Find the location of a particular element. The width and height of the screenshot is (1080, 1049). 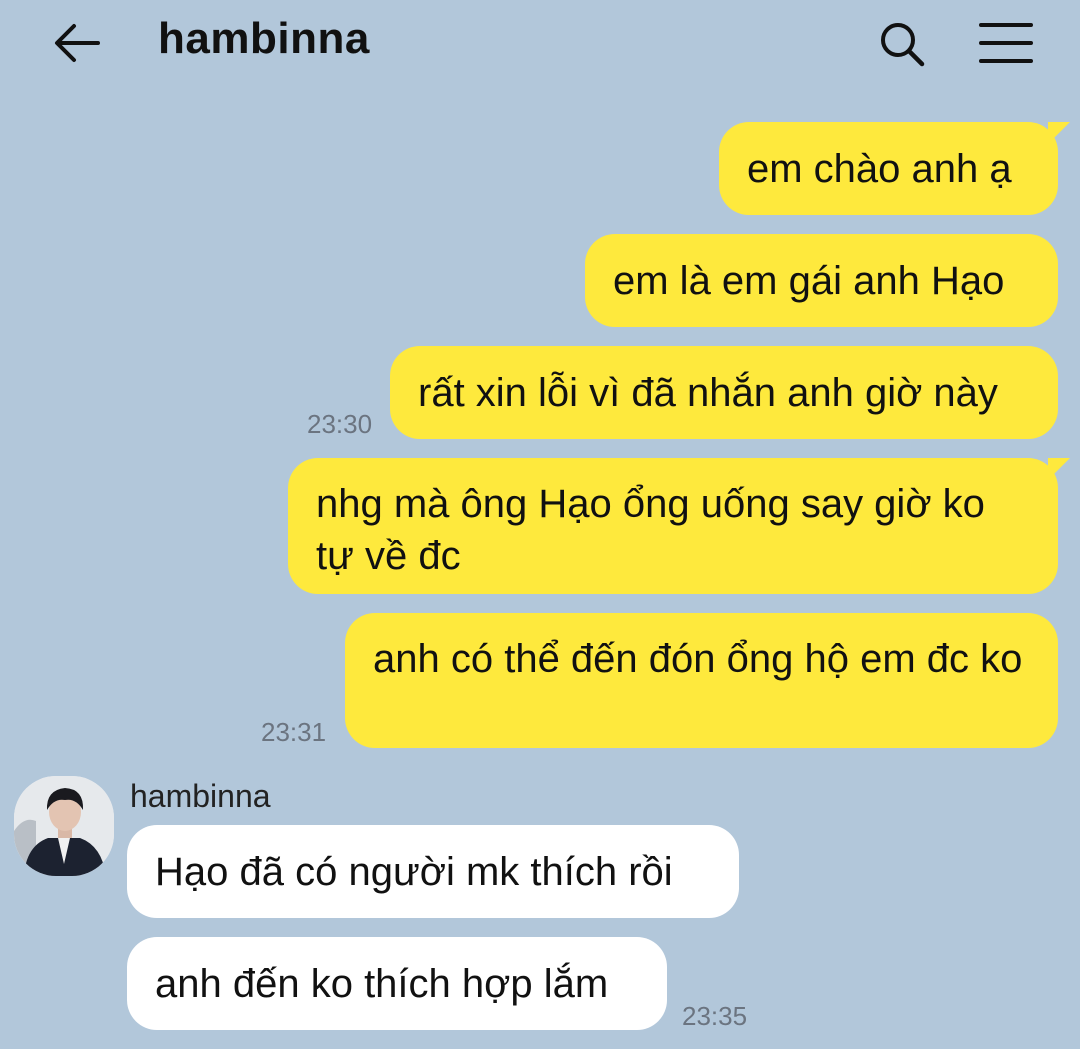

message-timestamp: 23:30 is located at coordinates (340, 424).